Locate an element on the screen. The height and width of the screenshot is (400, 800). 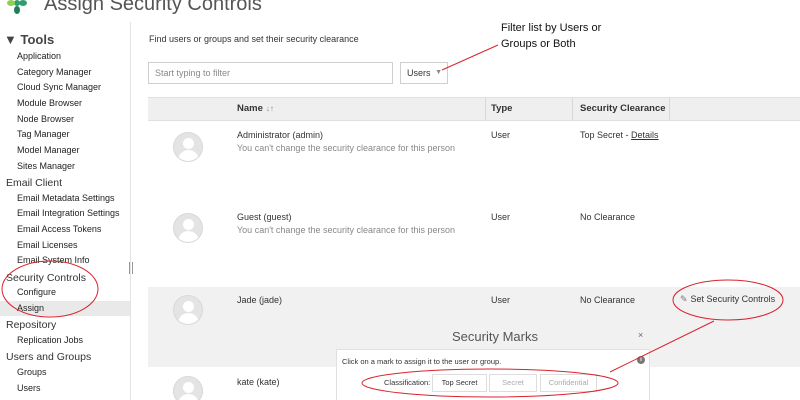
mark-top-secret-button: Top Secret is located at coordinates (459, 383).